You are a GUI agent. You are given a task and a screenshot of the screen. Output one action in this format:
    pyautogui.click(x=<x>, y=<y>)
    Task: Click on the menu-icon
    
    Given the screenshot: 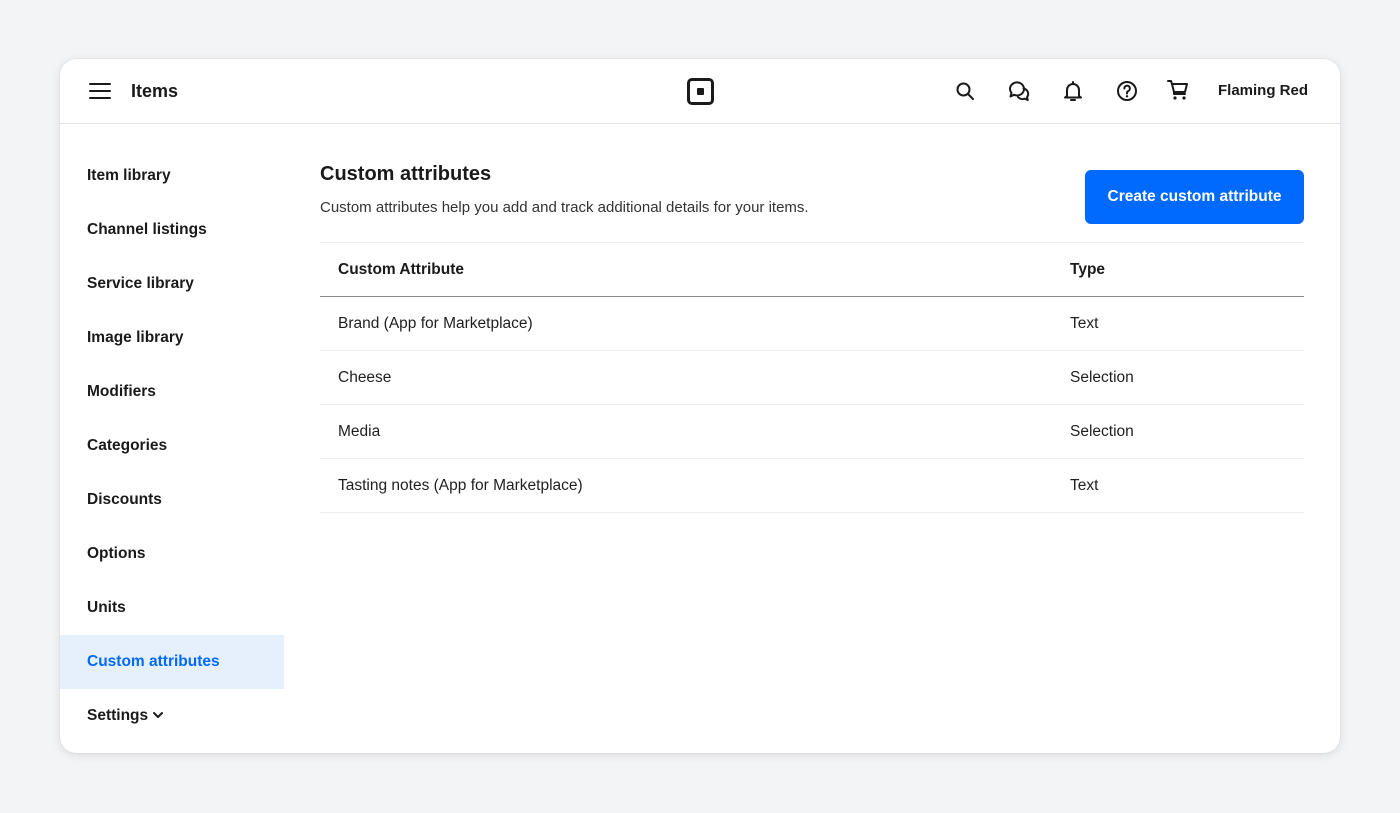 What is the action you would take?
    pyautogui.click(x=100, y=91)
    